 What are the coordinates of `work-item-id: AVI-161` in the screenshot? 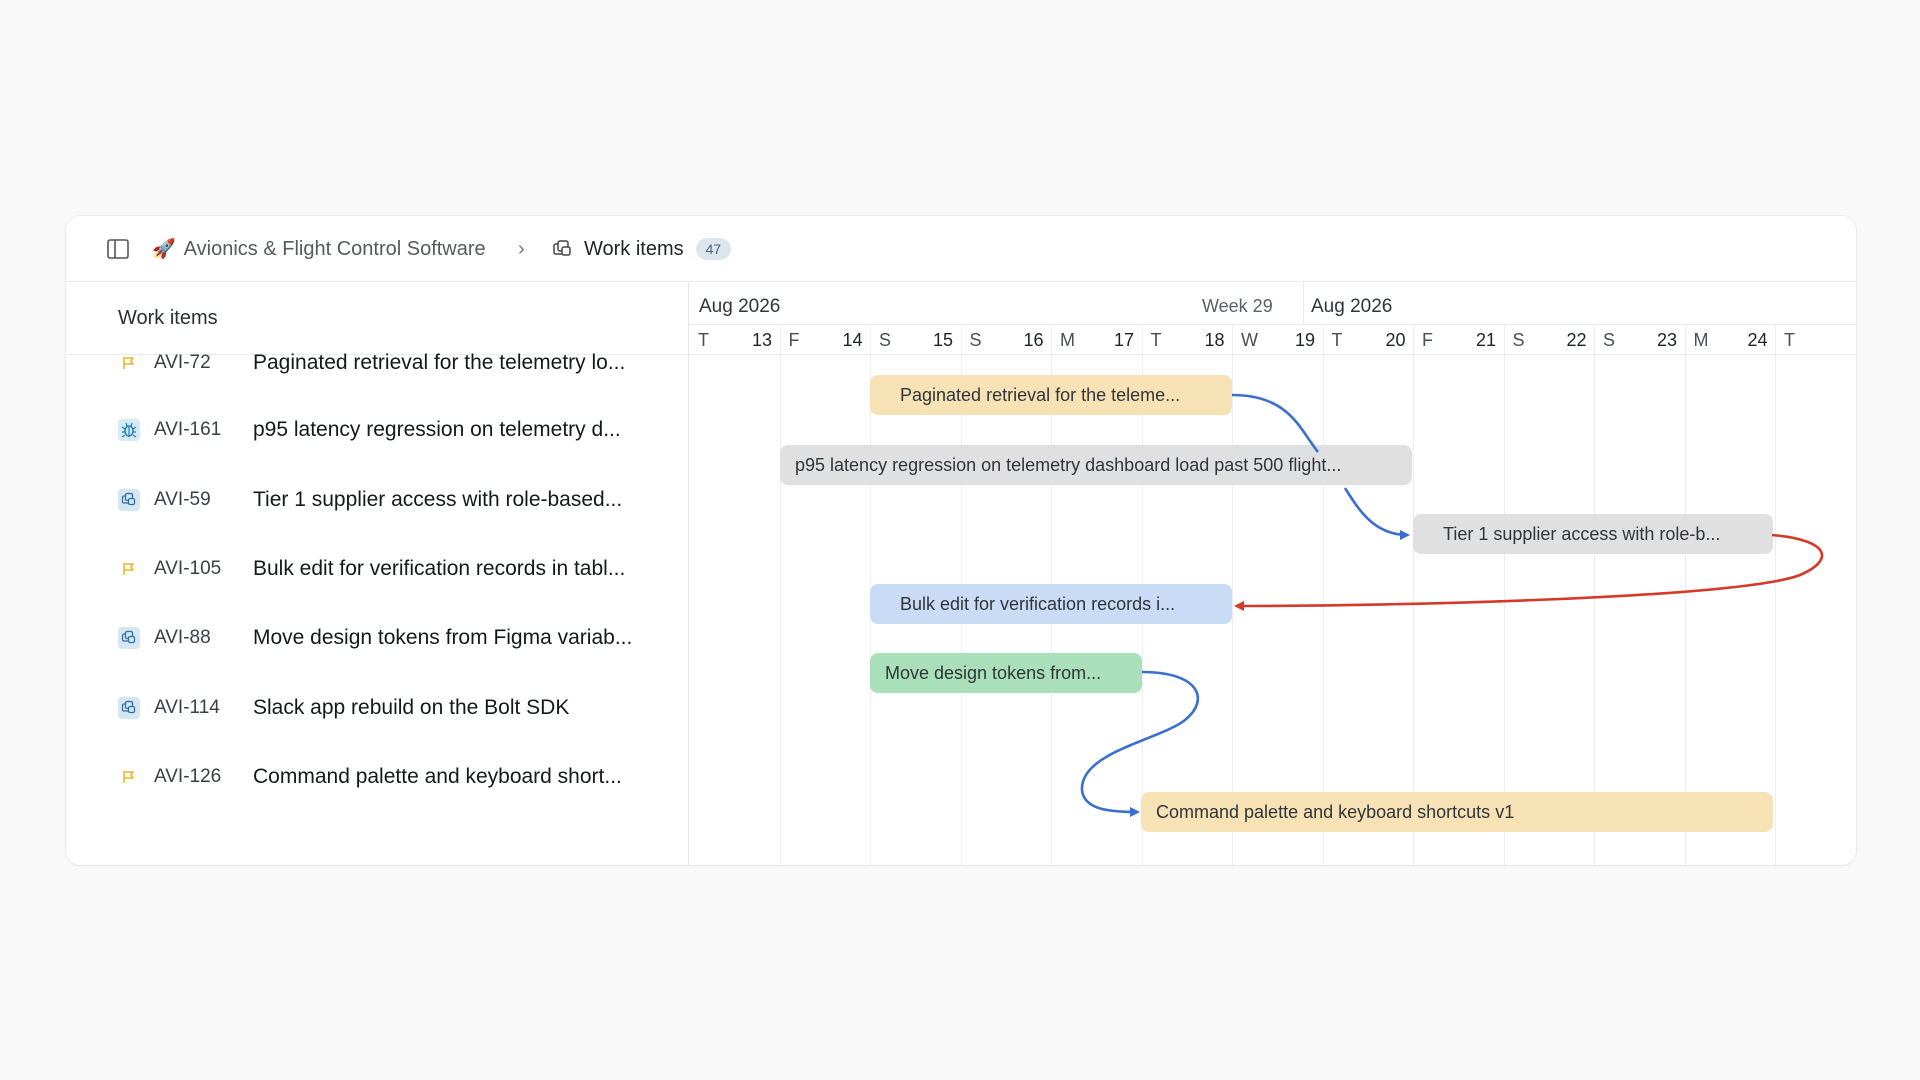 It's located at (188, 429).